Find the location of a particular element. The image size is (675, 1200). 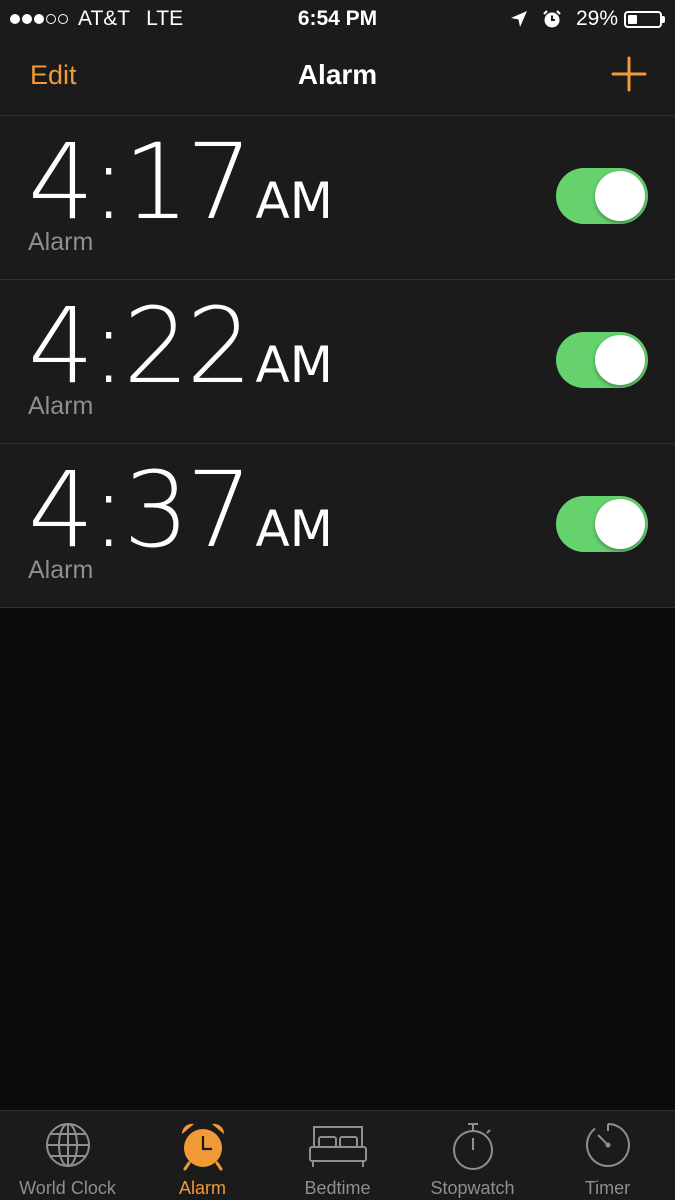

alarm-time-value: 4:37 is located at coordinates (140, 510).